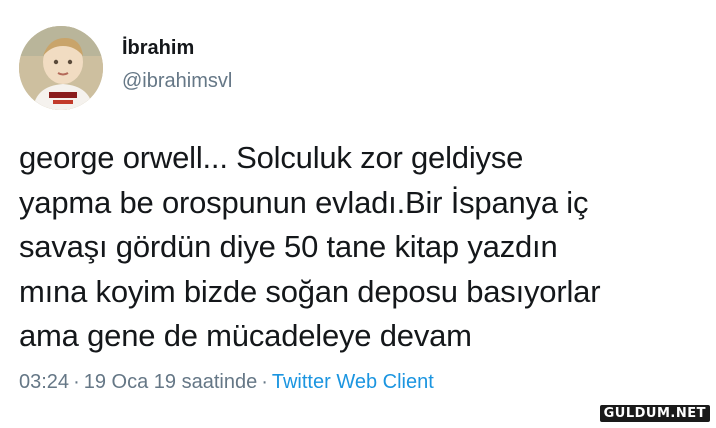 The image size is (716, 428). I want to click on child-profile-photo-icon, so click(61, 68).